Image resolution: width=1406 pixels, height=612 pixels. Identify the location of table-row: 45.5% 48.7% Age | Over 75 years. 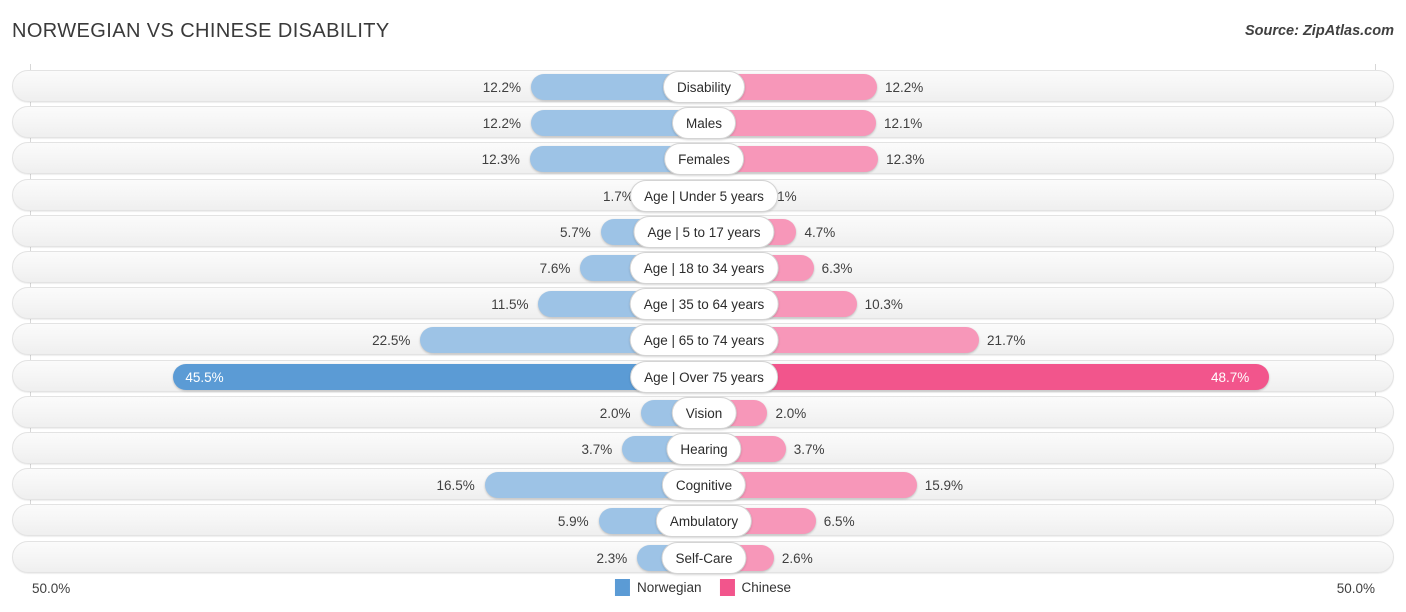
(703, 376).